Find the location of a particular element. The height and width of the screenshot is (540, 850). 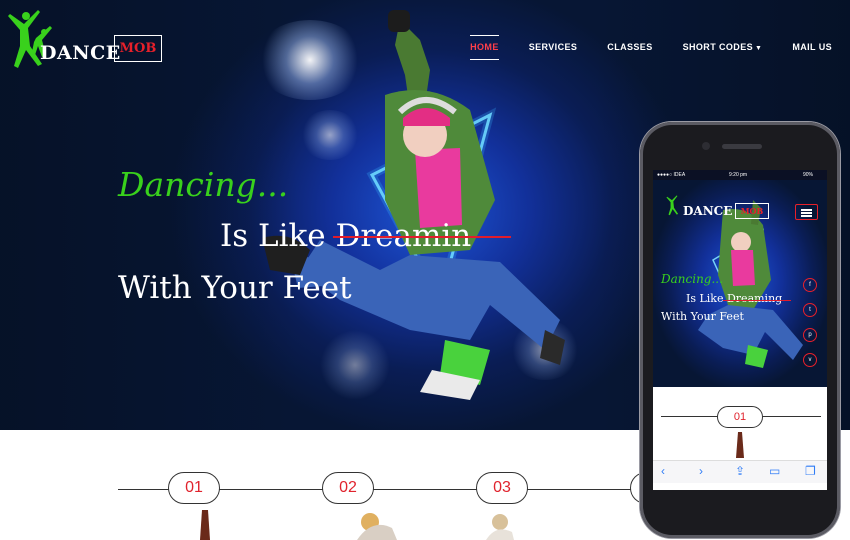

nav-services: SERVICES is located at coordinates (553, 47).